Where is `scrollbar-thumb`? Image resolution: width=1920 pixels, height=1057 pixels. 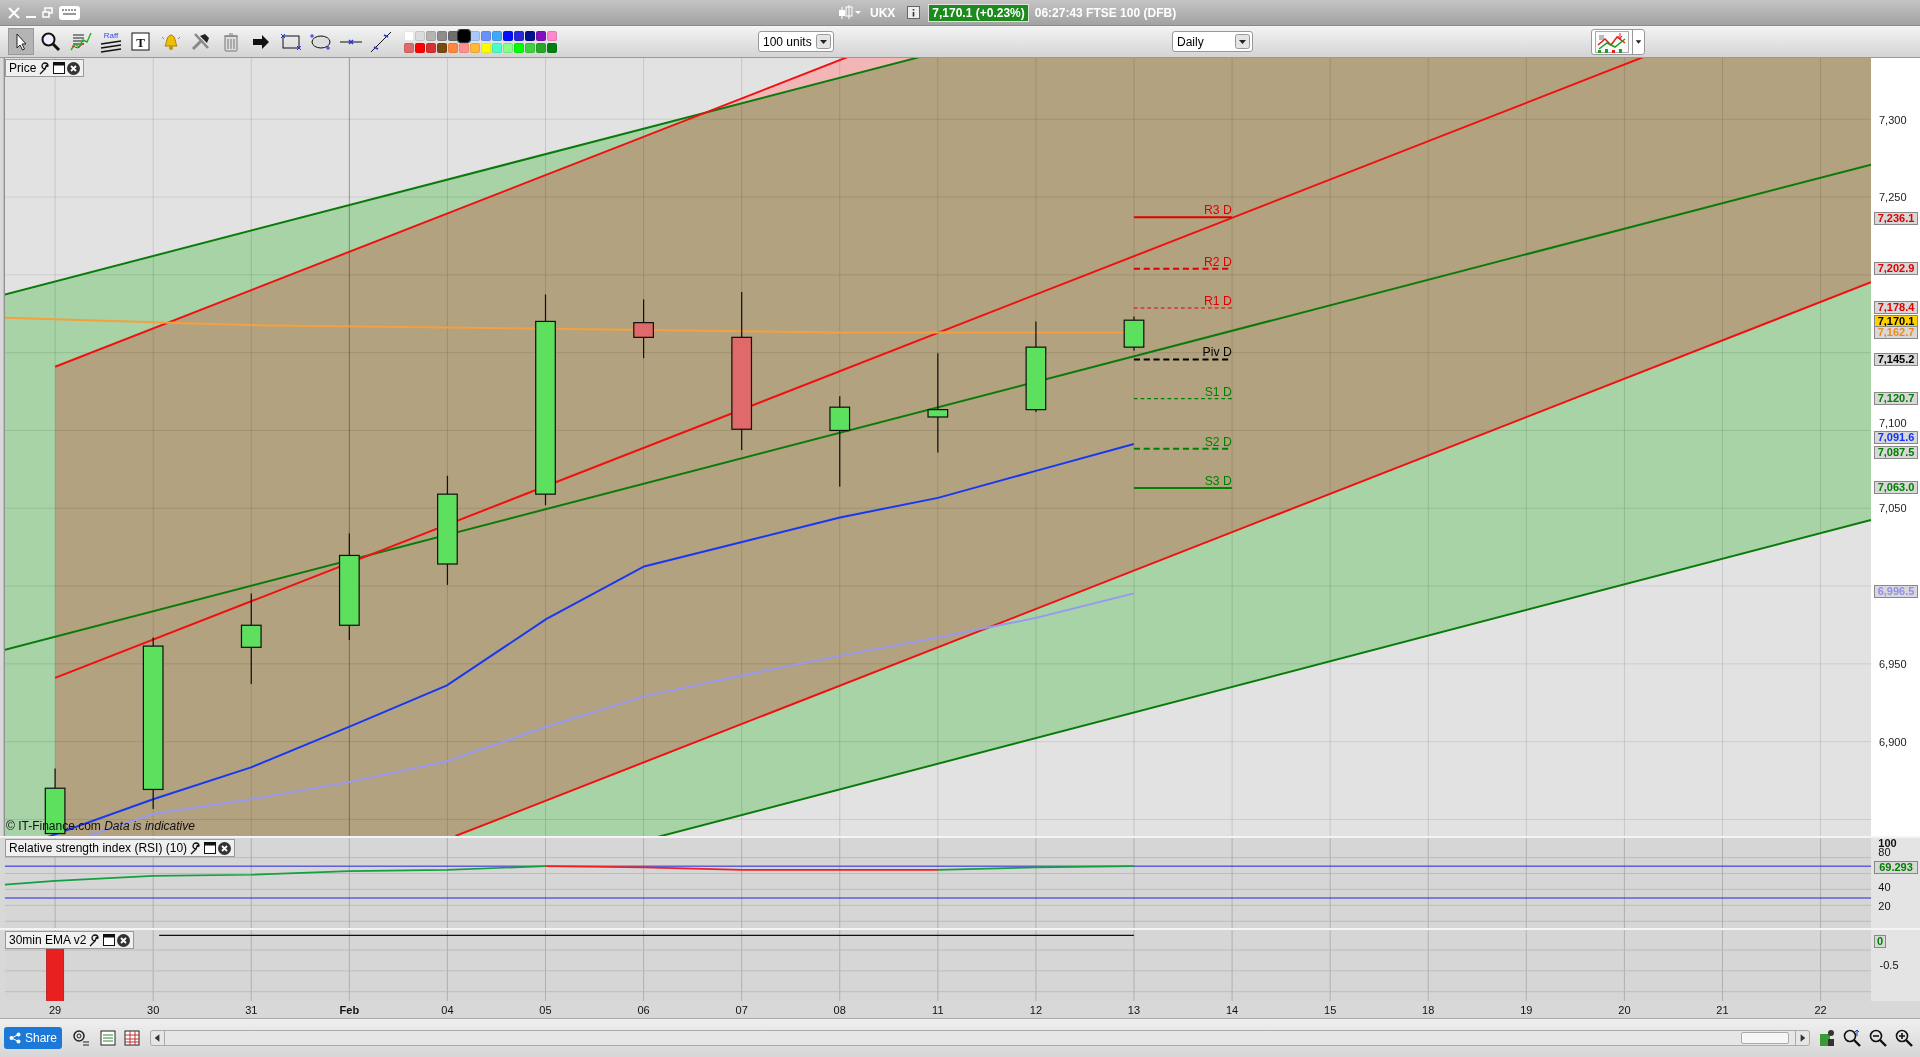 scrollbar-thumb is located at coordinates (1765, 1038).